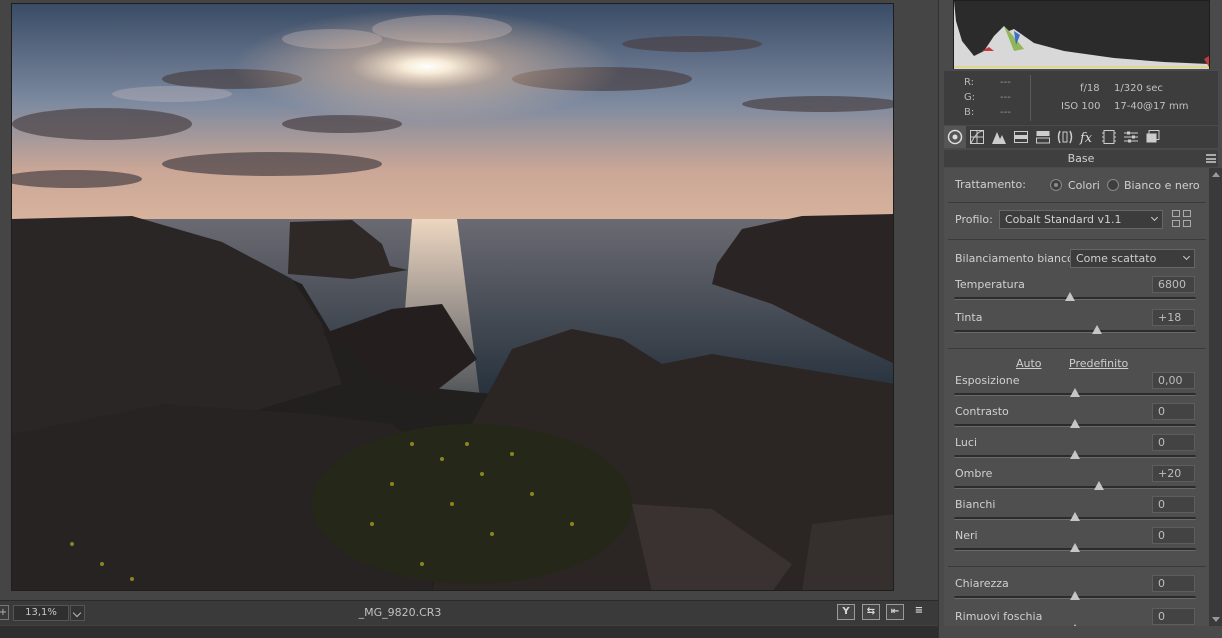 The height and width of the screenshot is (638, 1222). What do you see at coordinates (1075, 625) in the screenshot?
I see `dehaze-slider-thumb` at bounding box center [1075, 625].